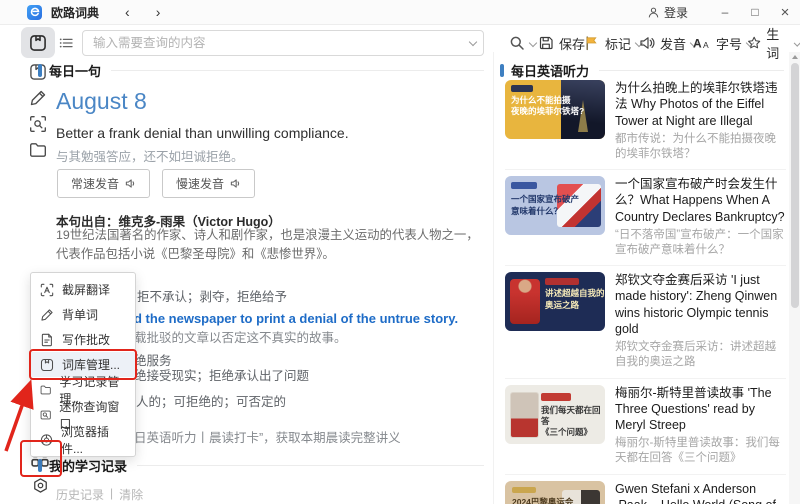 This screenshot has height=504, width=800. What do you see at coordinates (724, 43) in the screenshot?
I see `font-size-button: AA 字号` at bounding box center [724, 43].